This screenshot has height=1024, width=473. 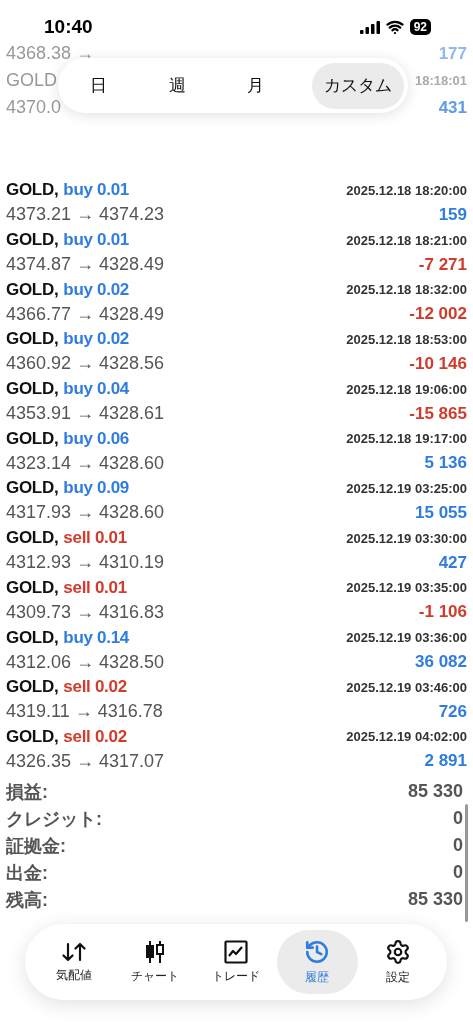 What do you see at coordinates (452, 107) in the screenshot?
I see `faded-row-value: 431` at bounding box center [452, 107].